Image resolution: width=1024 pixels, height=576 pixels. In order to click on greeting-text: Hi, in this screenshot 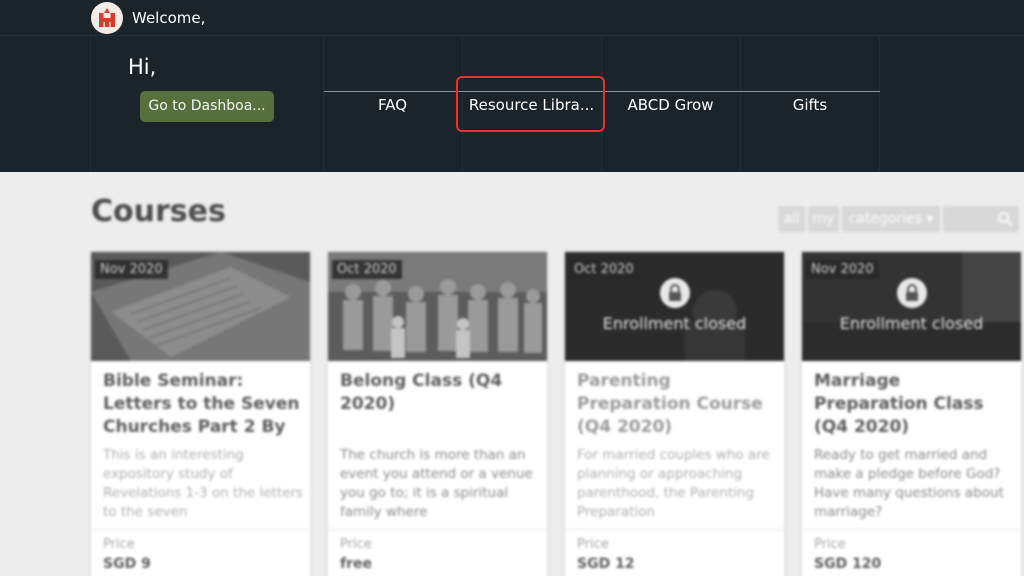, I will do `click(142, 67)`.